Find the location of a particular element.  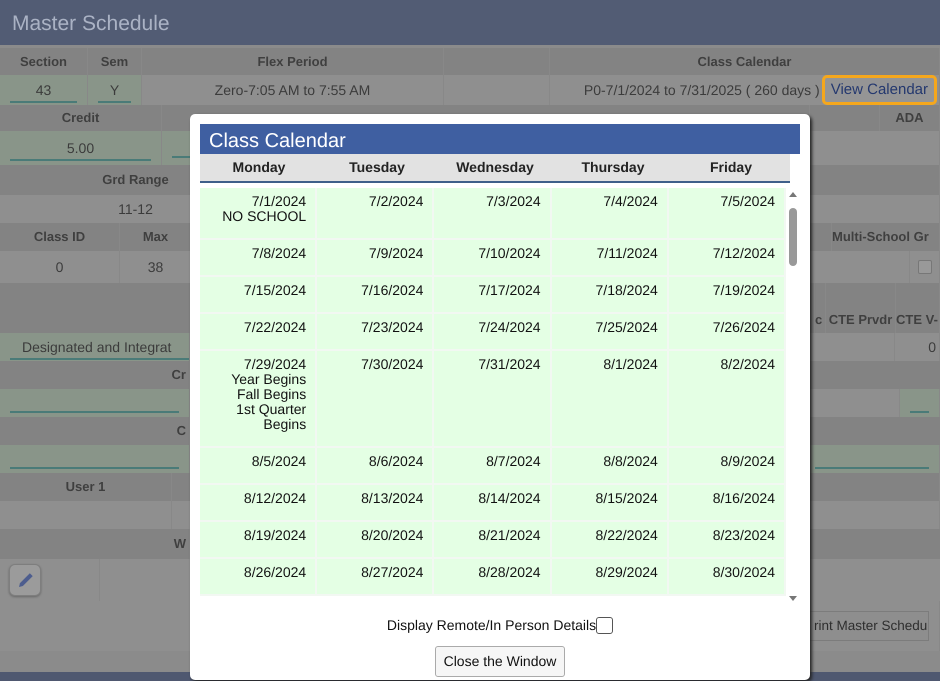

date-text: 8/12/2024 is located at coordinates (274, 498).